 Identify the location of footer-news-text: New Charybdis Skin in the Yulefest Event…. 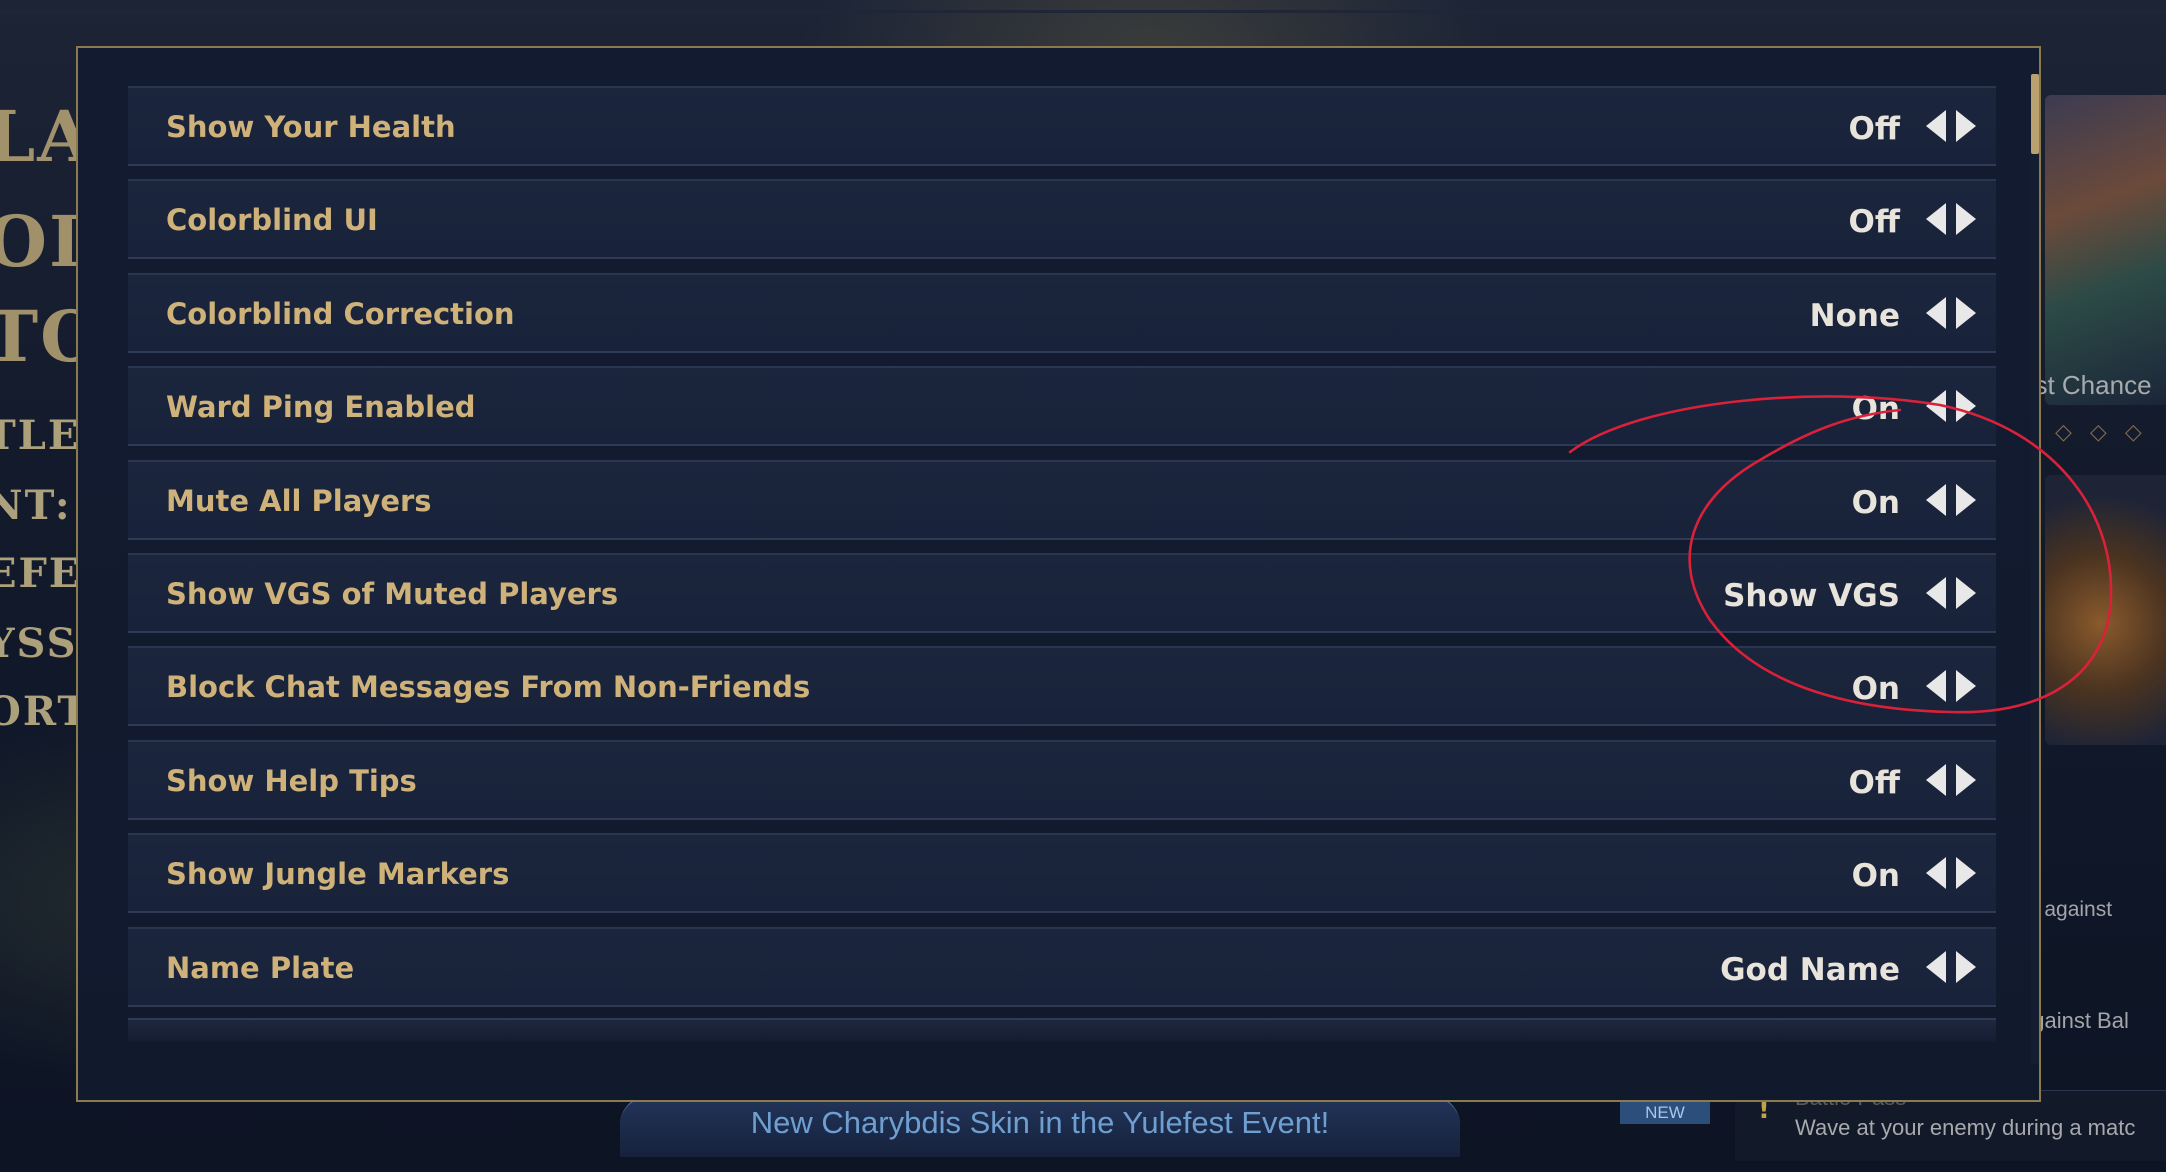
(1040, 1123).